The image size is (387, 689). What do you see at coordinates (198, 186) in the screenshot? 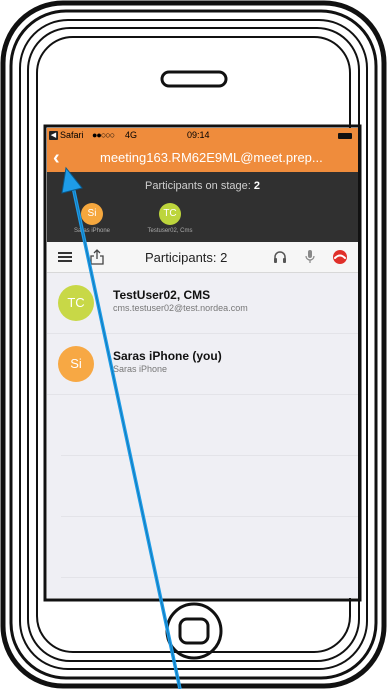
I see `stage-label: Participants on stage:` at bounding box center [198, 186].